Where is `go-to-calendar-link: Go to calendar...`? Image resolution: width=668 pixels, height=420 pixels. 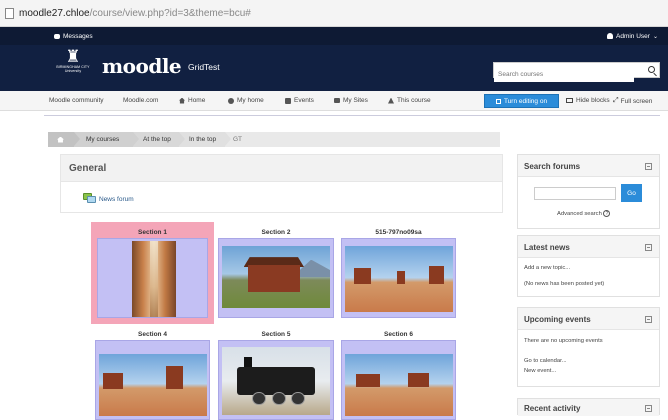
go-to-calendar-link: Go to calendar... is located at coordinates (545, 361).